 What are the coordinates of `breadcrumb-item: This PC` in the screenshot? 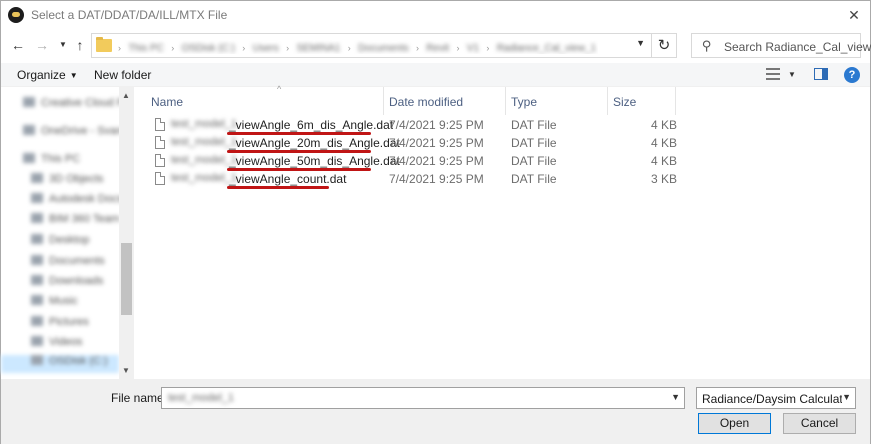 It's located at (146, 48).